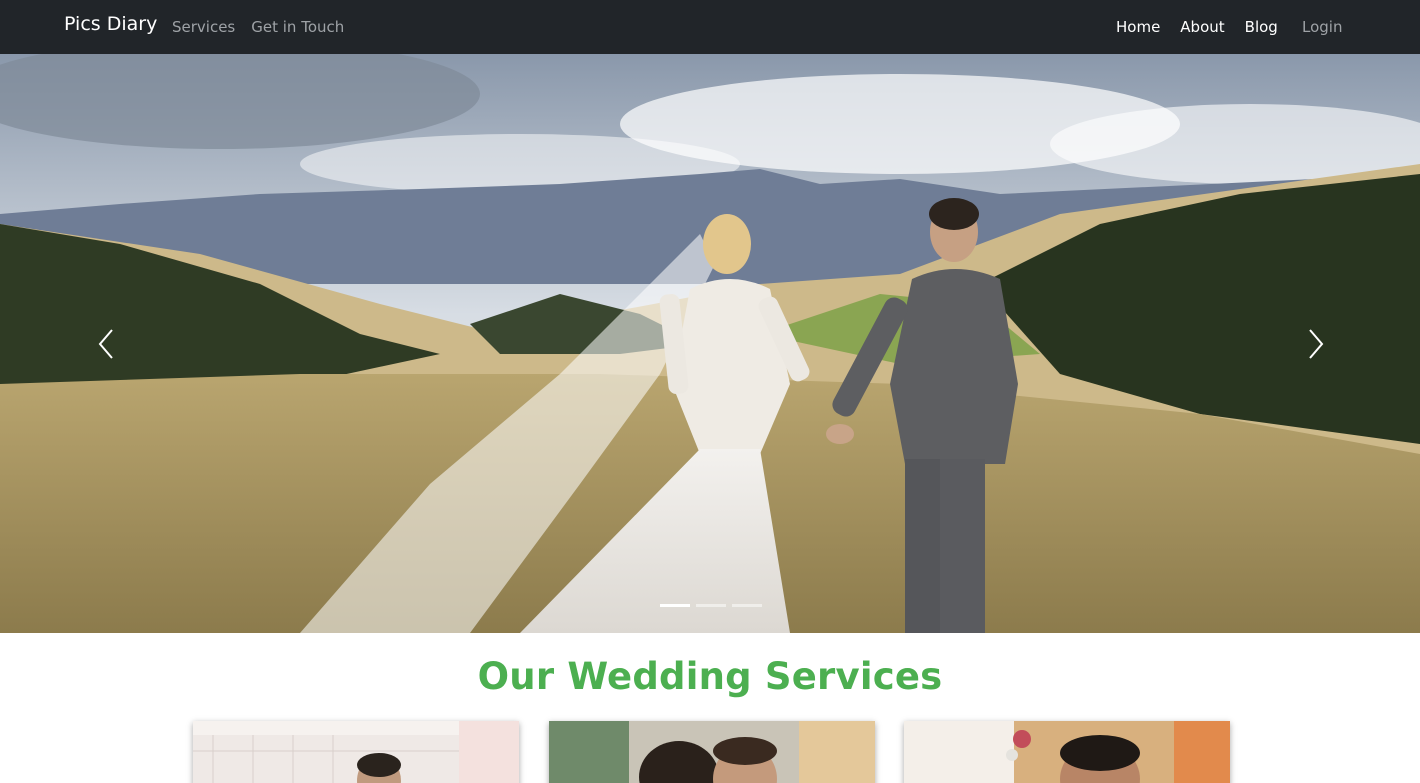 This screenshot has width=1420, height=783. I want to click on carousel-indicators, so click(711, 605).